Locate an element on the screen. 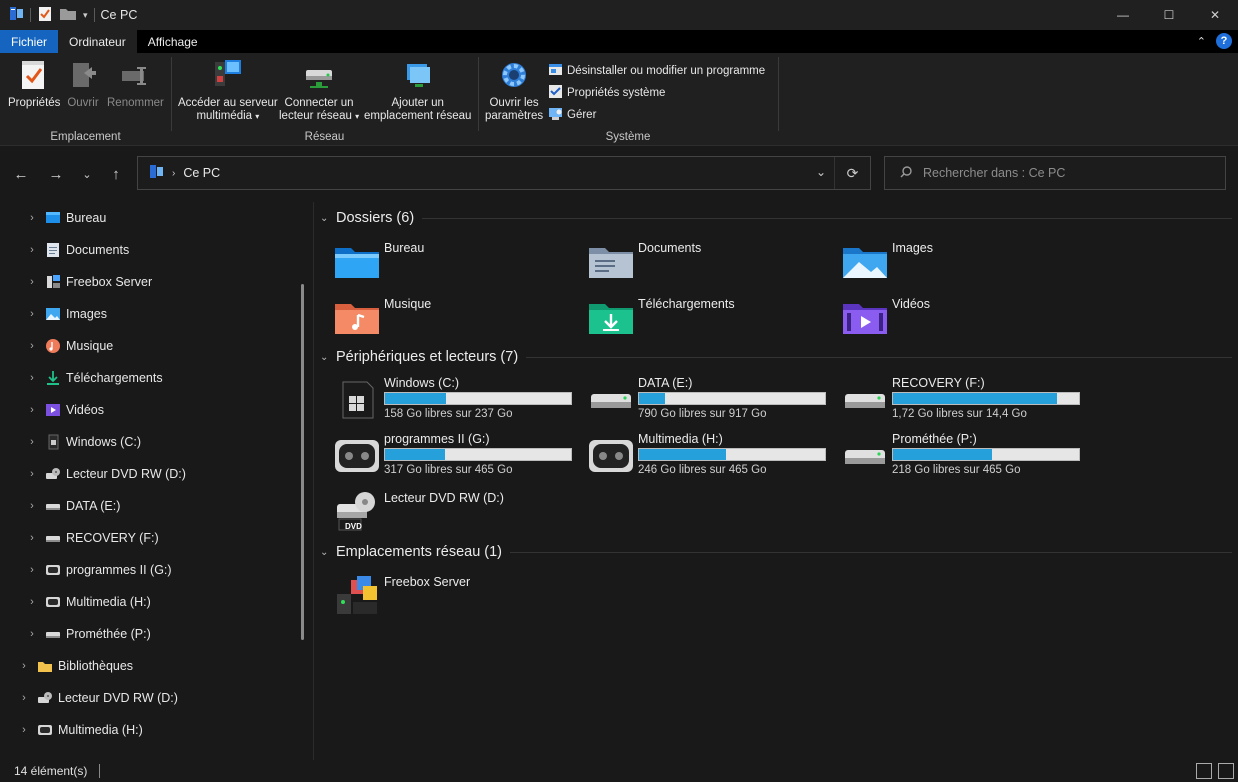 The image size is (1238, 782). close-button: ✕ is located at coordinates (1215, 15).